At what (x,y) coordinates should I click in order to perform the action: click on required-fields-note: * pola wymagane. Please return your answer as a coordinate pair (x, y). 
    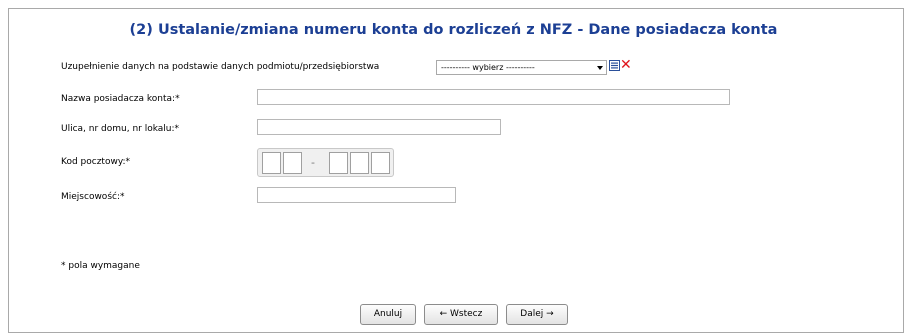
    Looking at the image, I should click on (100, 266).